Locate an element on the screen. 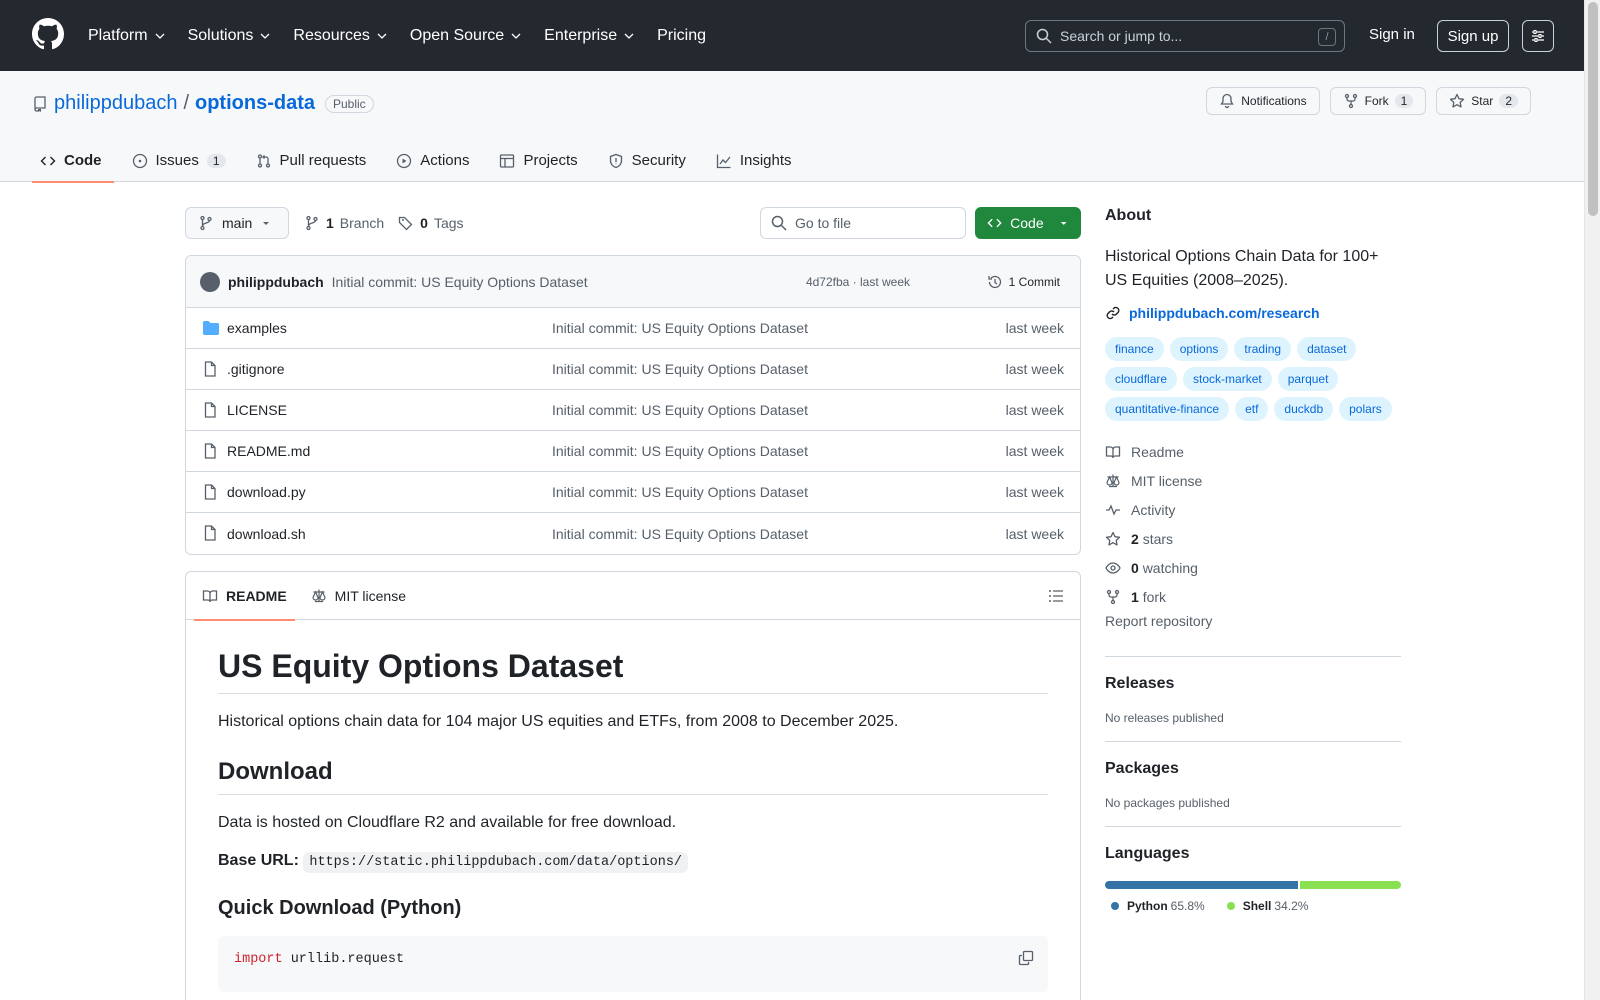 The height and width of the screenshot is (1000, 1600). play-icon is located at coordinates (404, 160).